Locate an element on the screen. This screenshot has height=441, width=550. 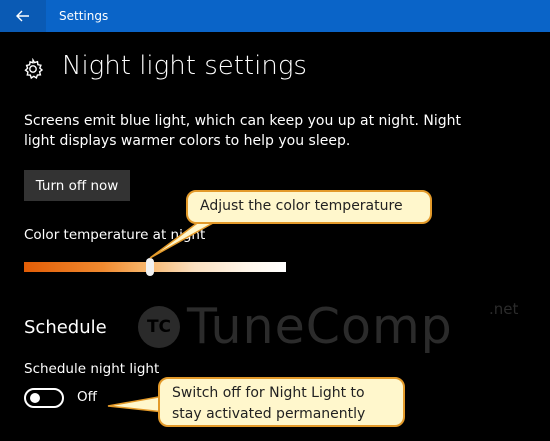
back-arrow-icon is located at coordinates (22, 16).